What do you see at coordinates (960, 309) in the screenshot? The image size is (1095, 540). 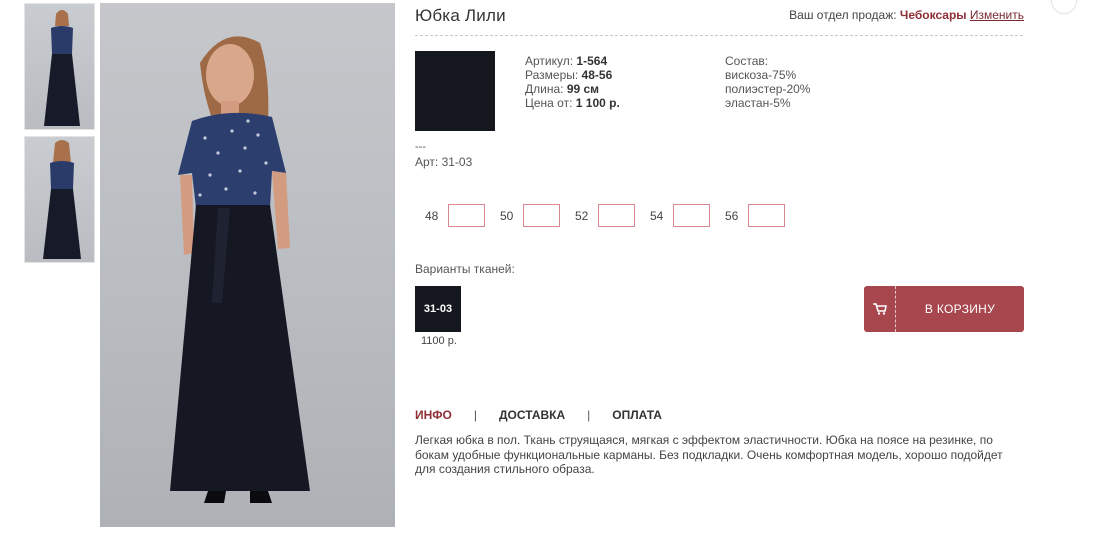 I see `add-to-cart-label: В КОРЗИНУ` at bounding box center [960, 309].